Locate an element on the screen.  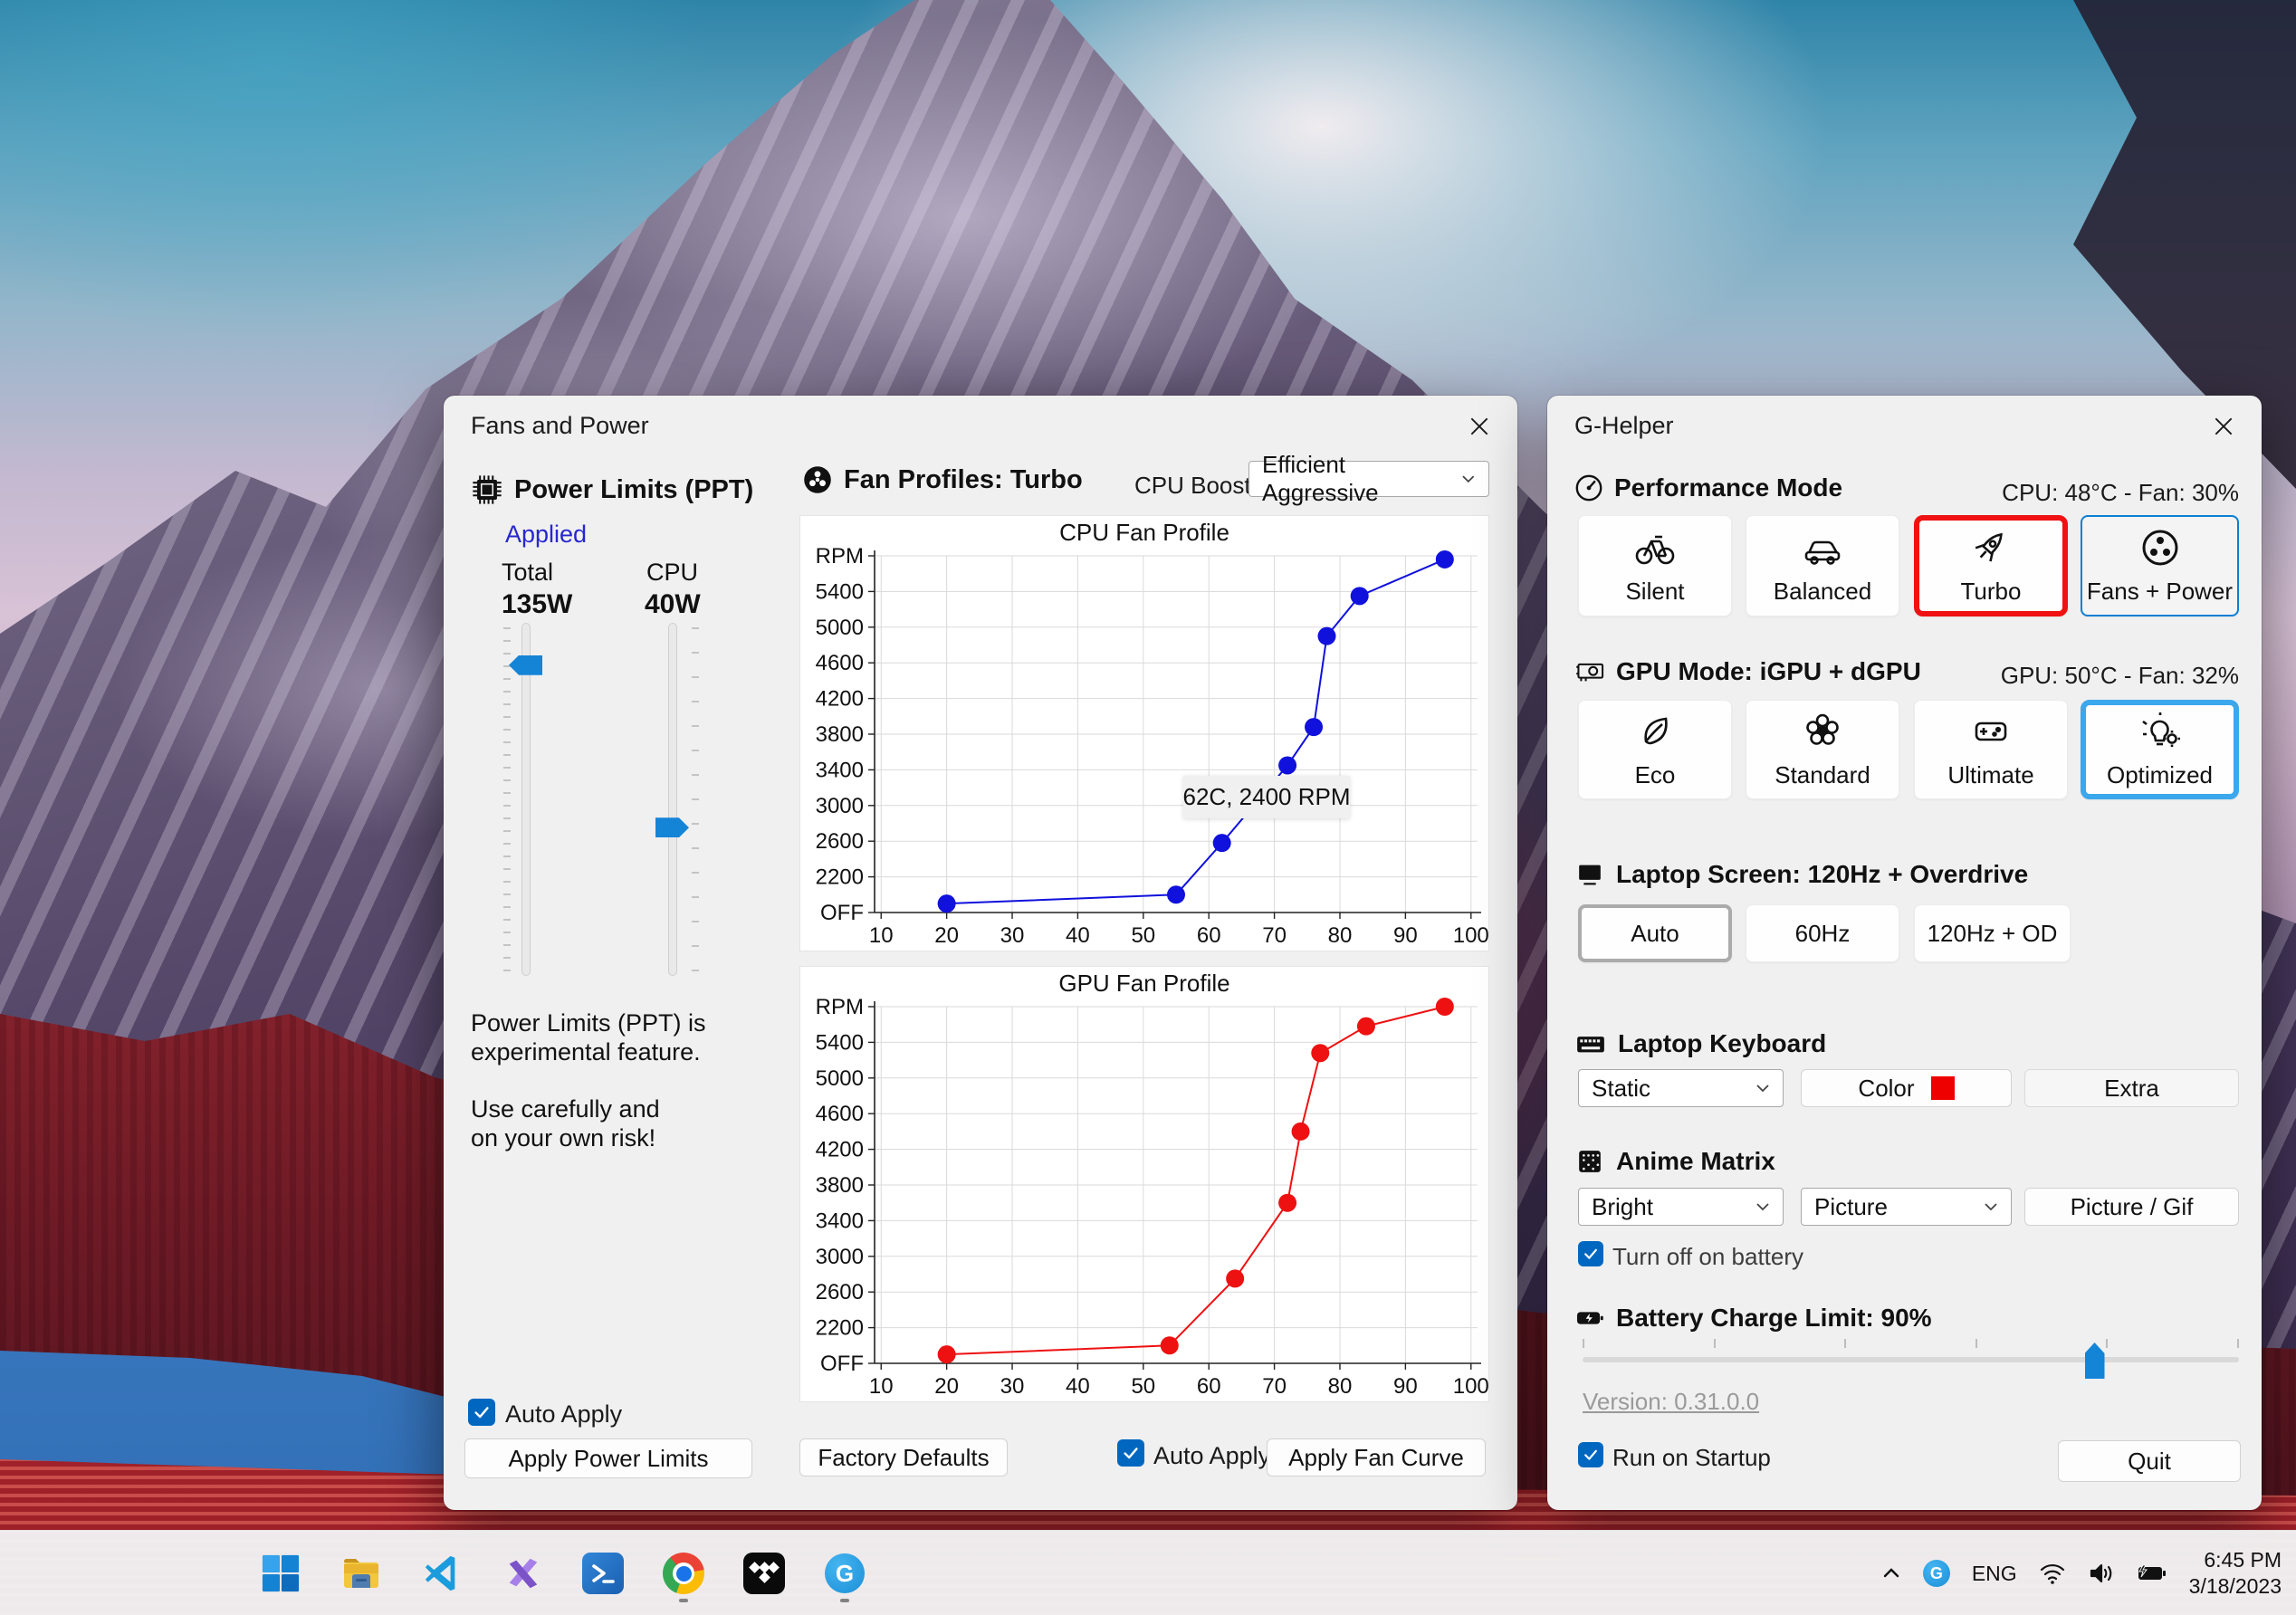
tray-chevron-up-icon is located at coordinates (1891, 1573).